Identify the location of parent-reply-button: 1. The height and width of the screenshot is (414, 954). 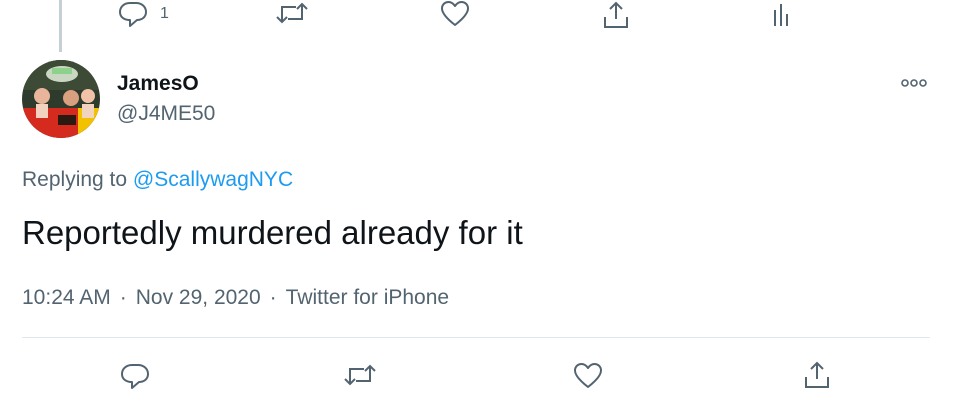
(143, 14).